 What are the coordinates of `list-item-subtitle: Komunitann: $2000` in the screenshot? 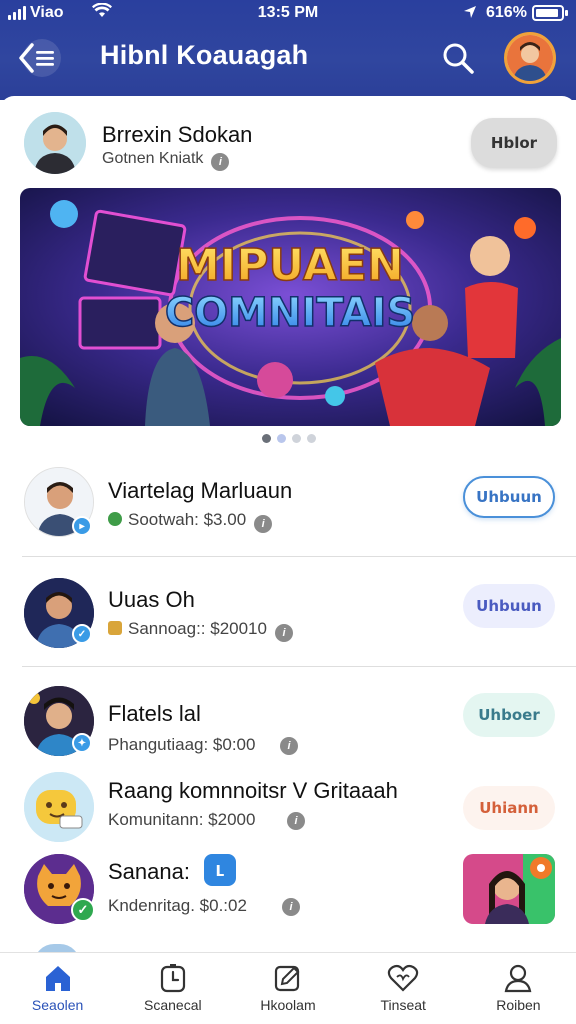 It's located at (182, 819).